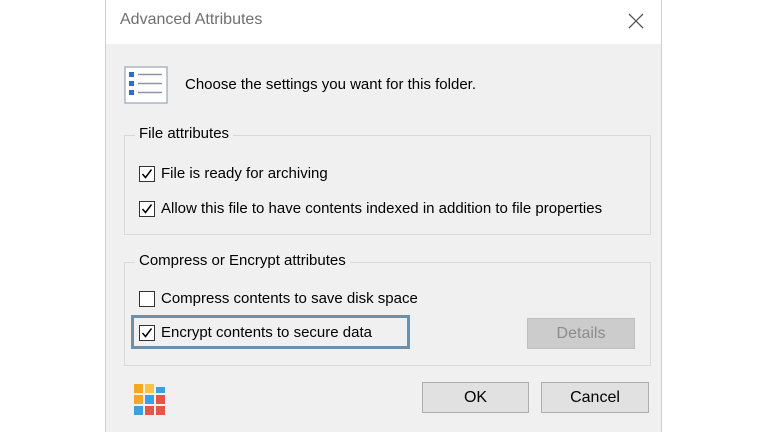 Image resolution: width=768 pixels, height=432 pixels. Describe the element at coordinates (242, 260) in the screenshot. I see `compress-encrypt-label: Compress or Encrypt attributes` at that location.